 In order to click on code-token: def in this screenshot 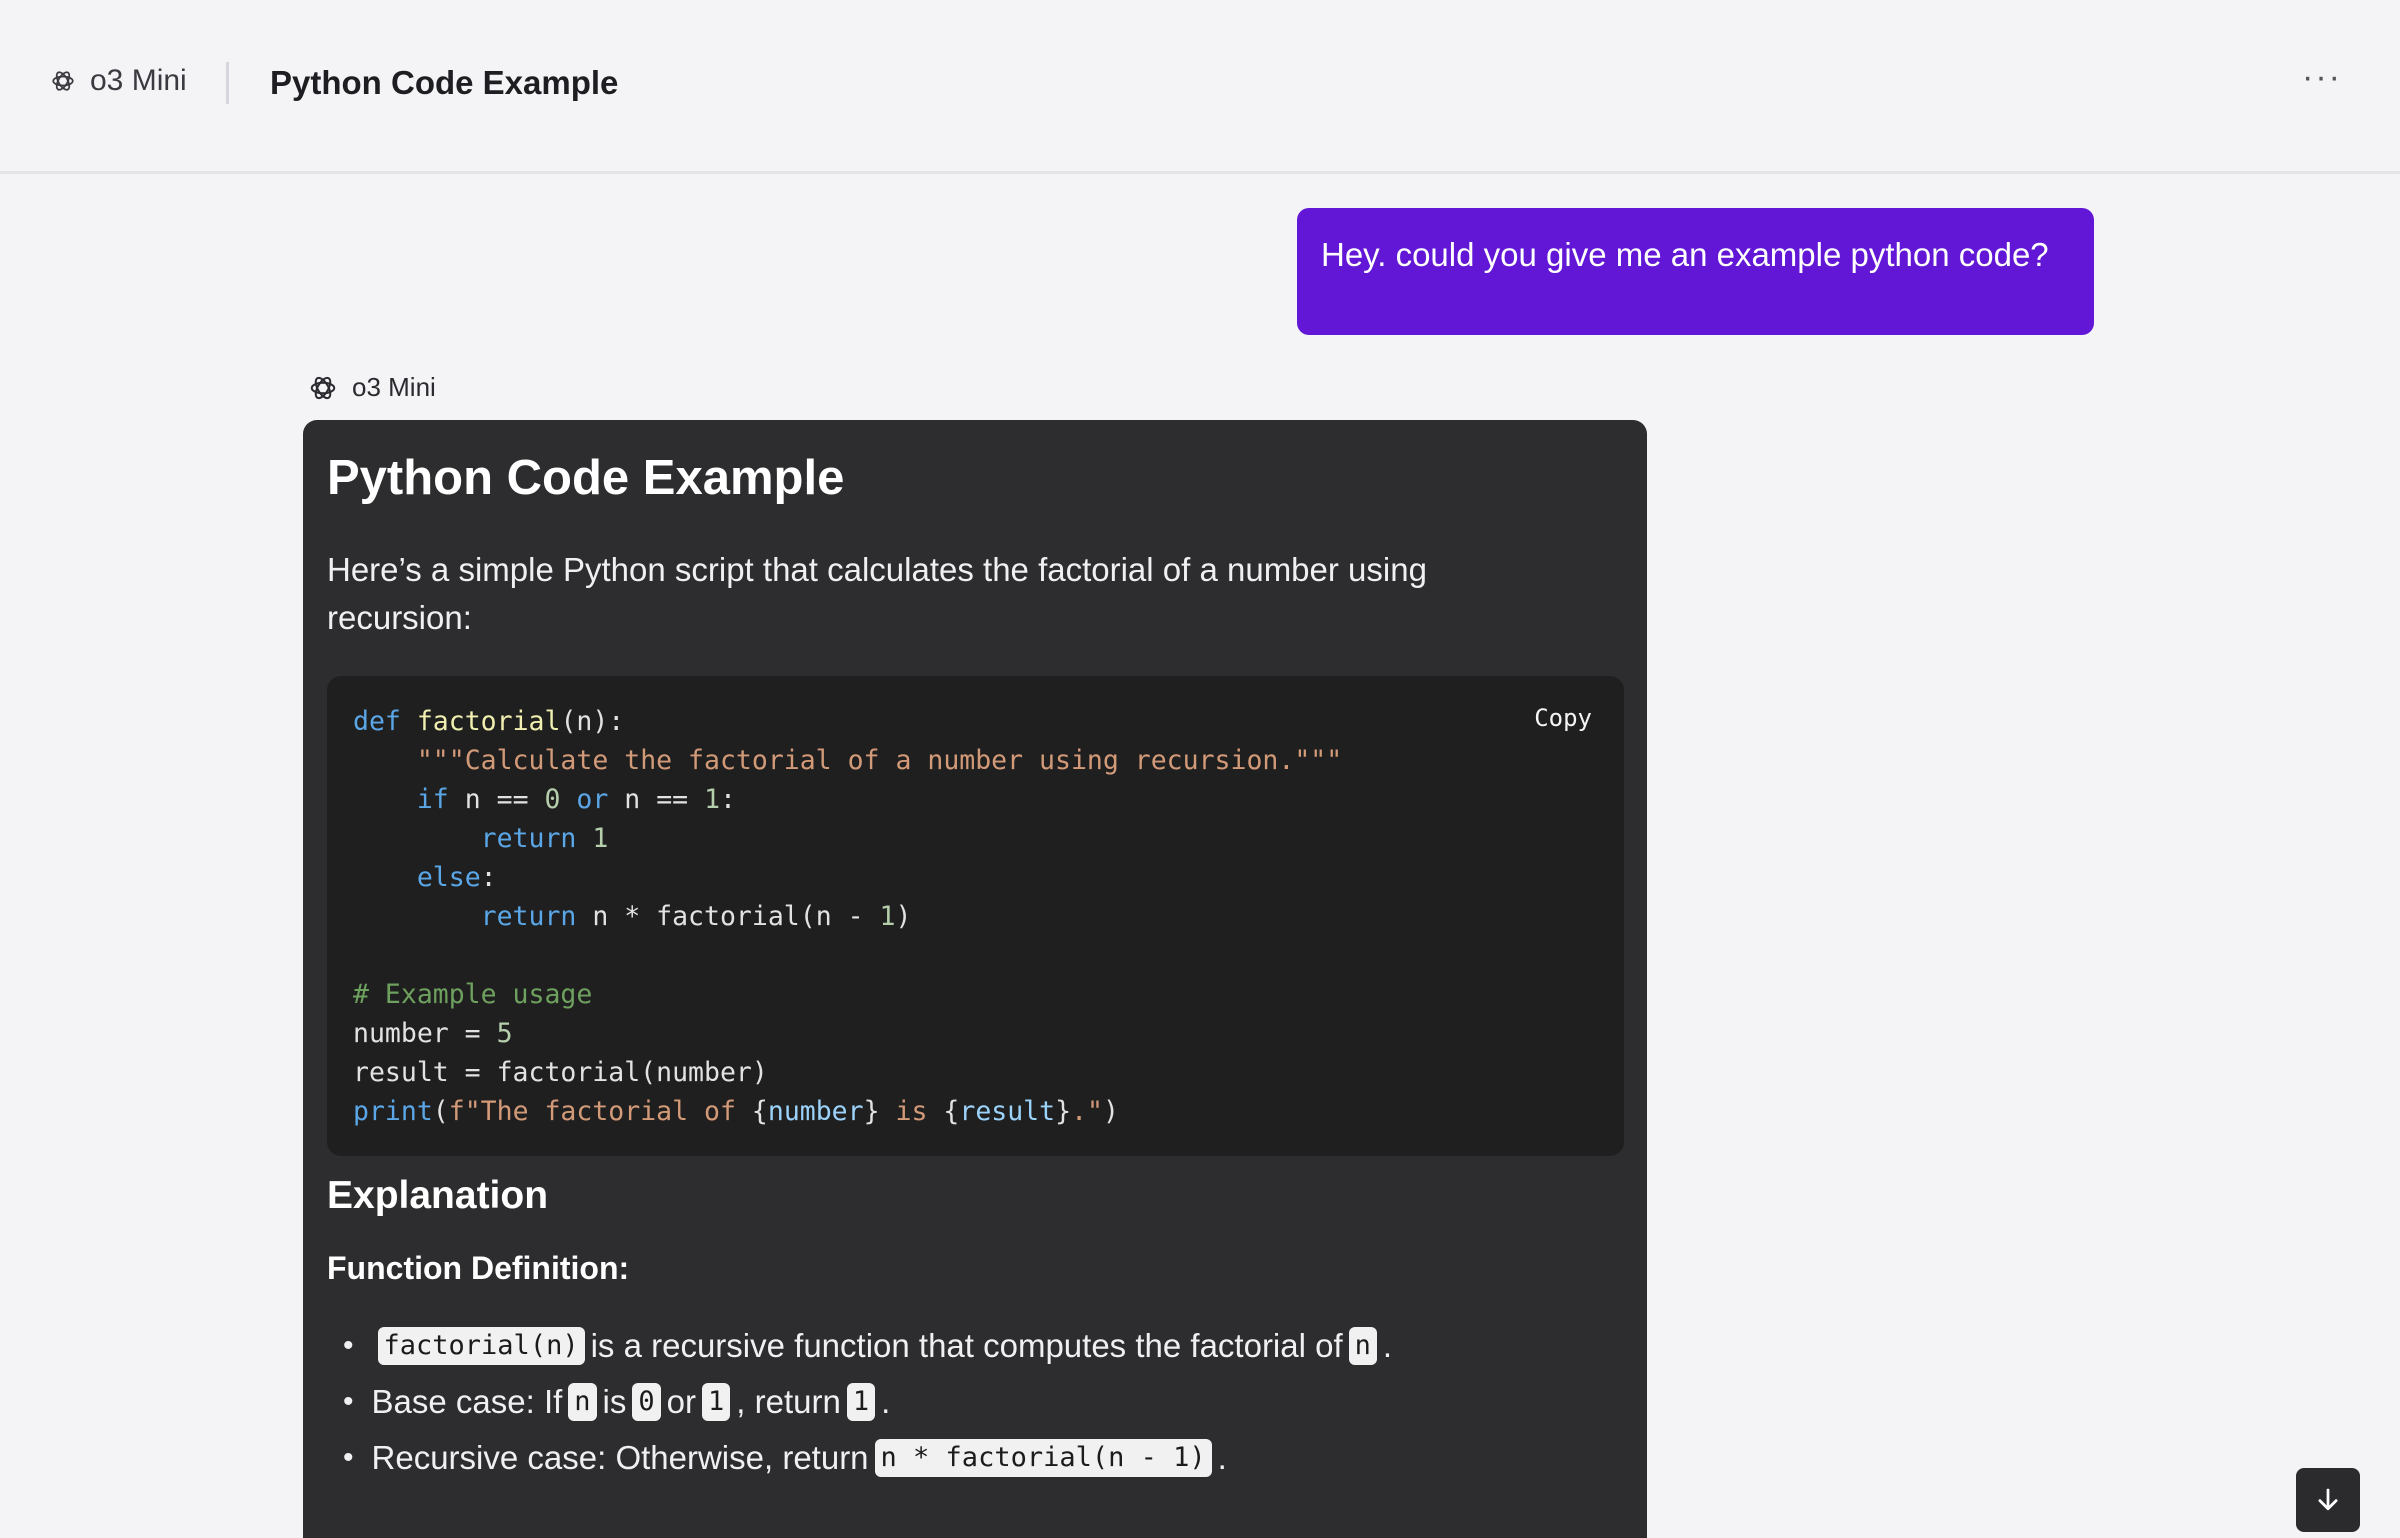, I will do `click(377, 721)`.